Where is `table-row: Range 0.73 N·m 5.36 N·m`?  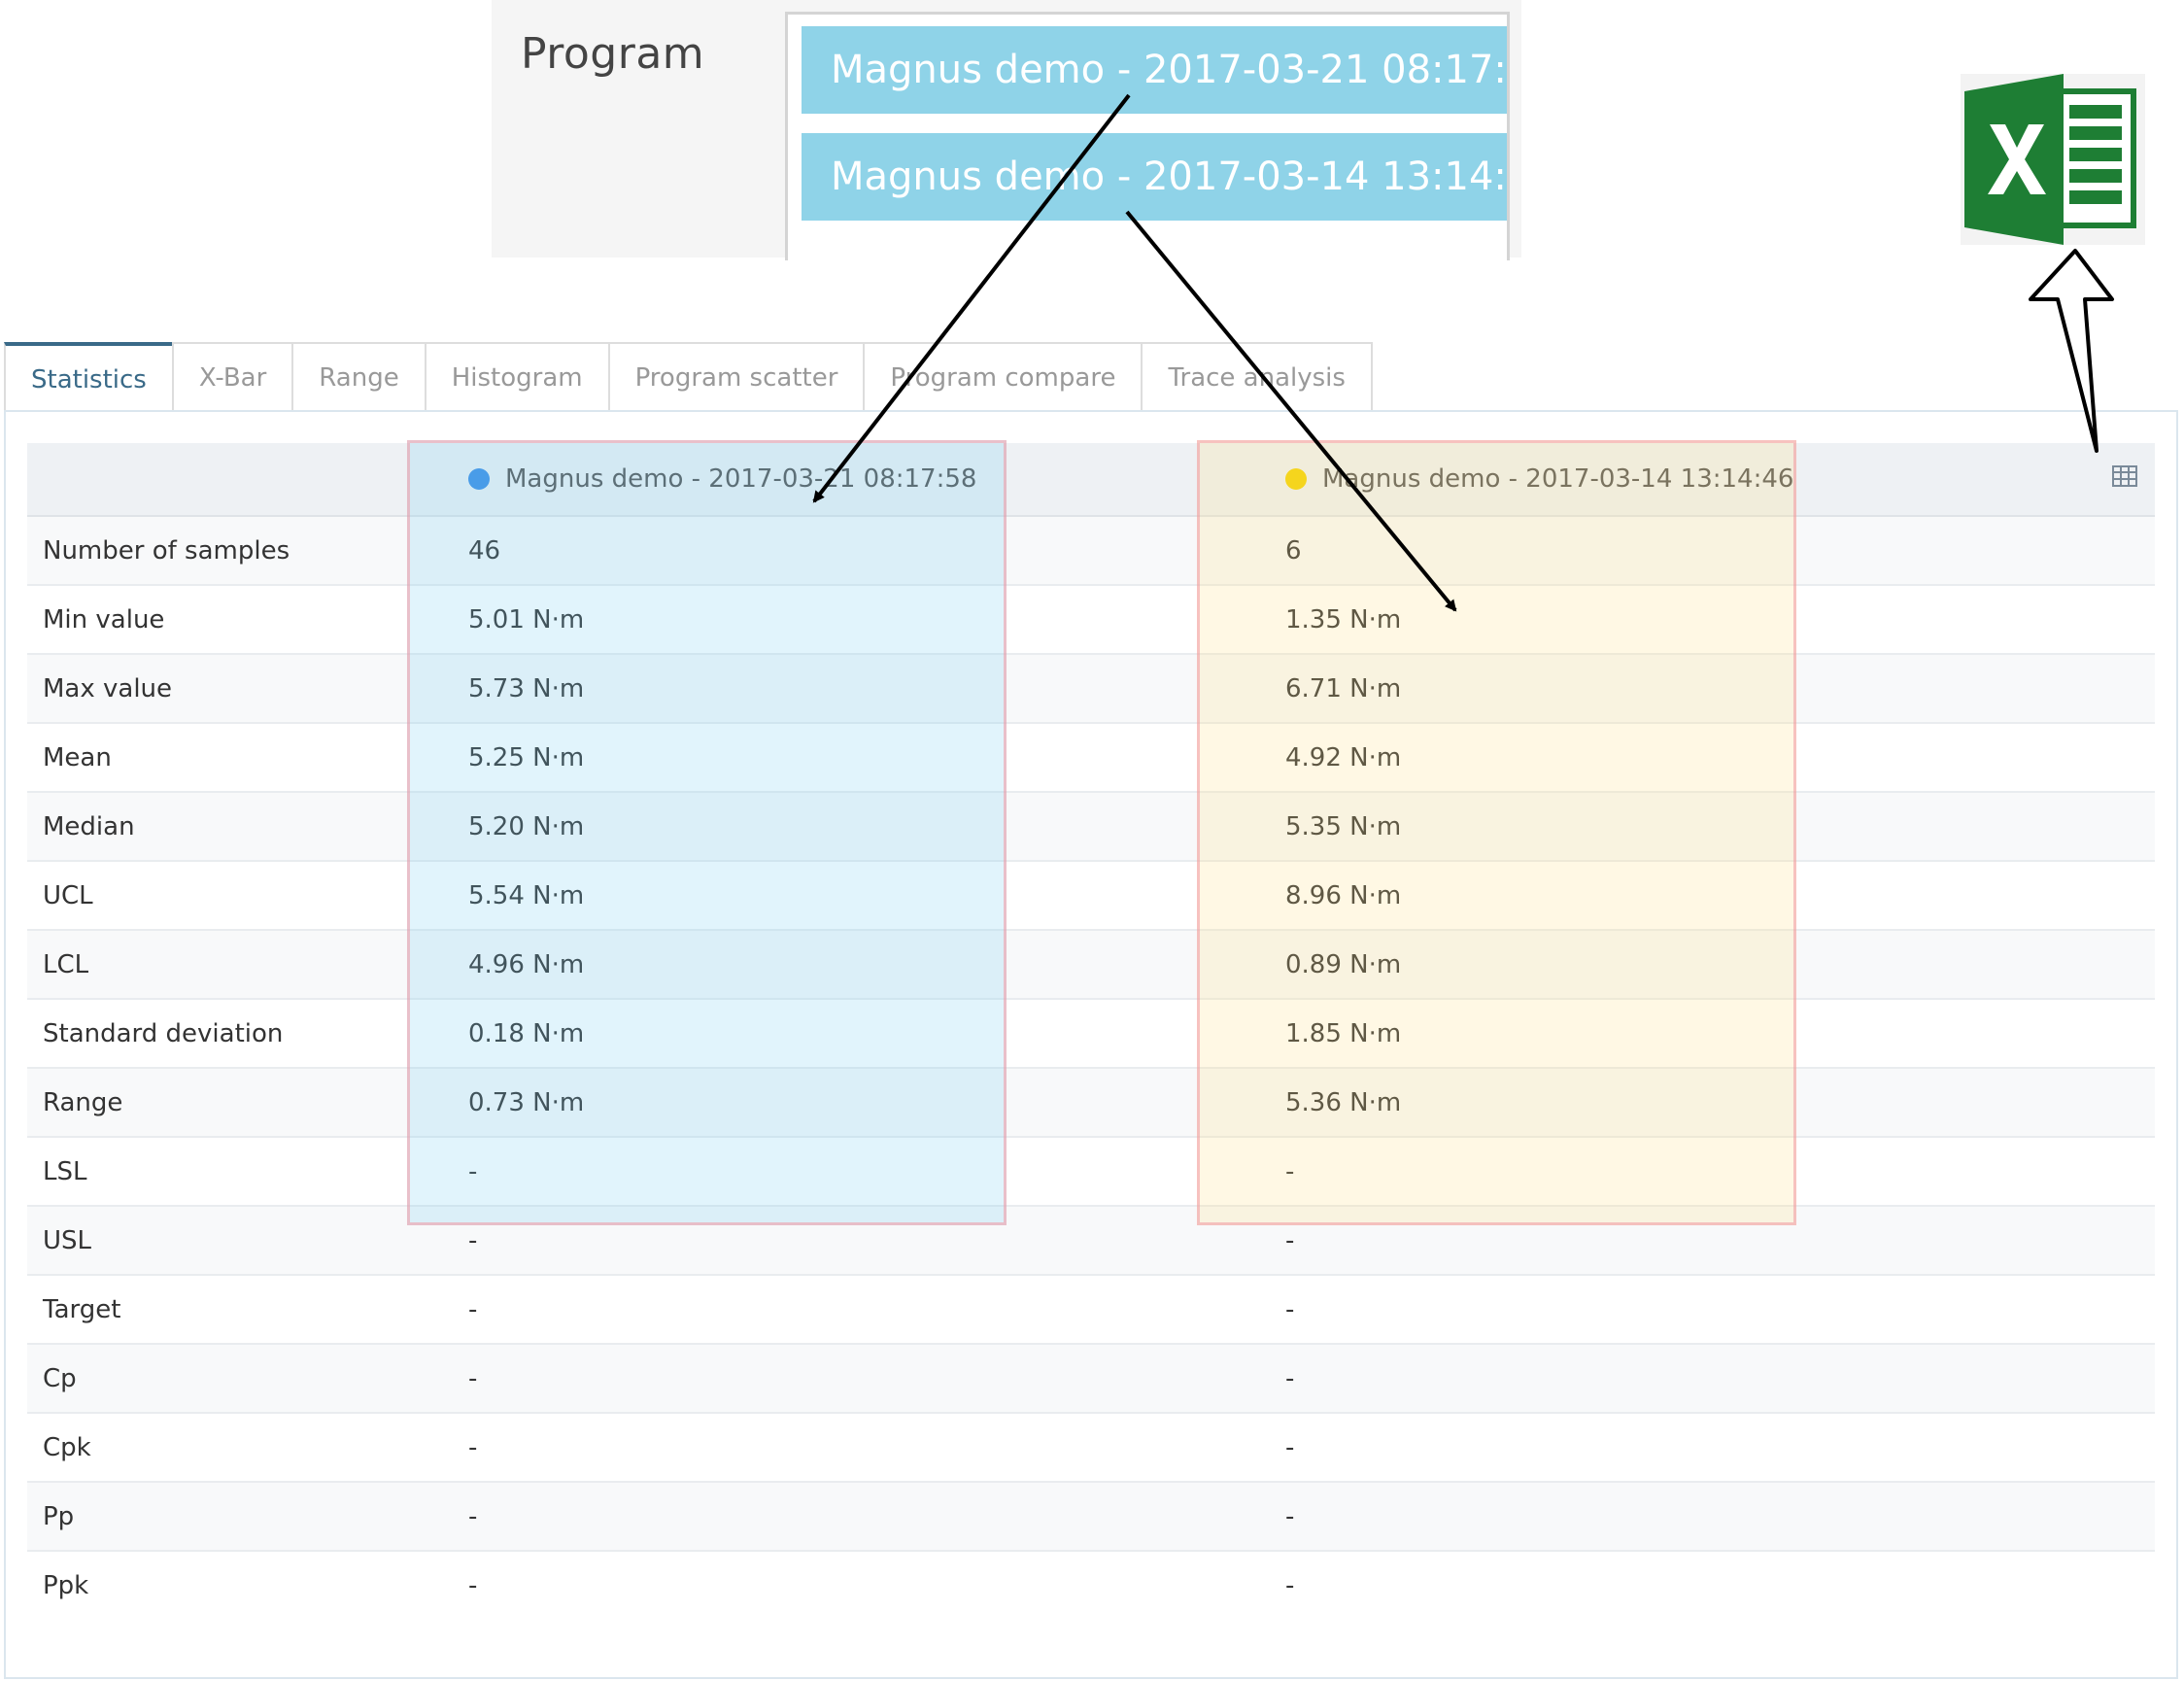 table-row: Range 0.73 N·m 5.36 N·m is located at coordinates (1091, 1102).